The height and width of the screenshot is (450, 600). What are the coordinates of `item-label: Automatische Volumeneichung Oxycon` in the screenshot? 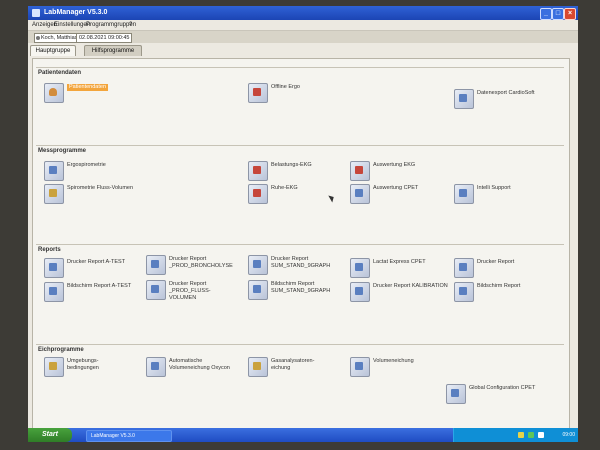 It's located at (199, 364).